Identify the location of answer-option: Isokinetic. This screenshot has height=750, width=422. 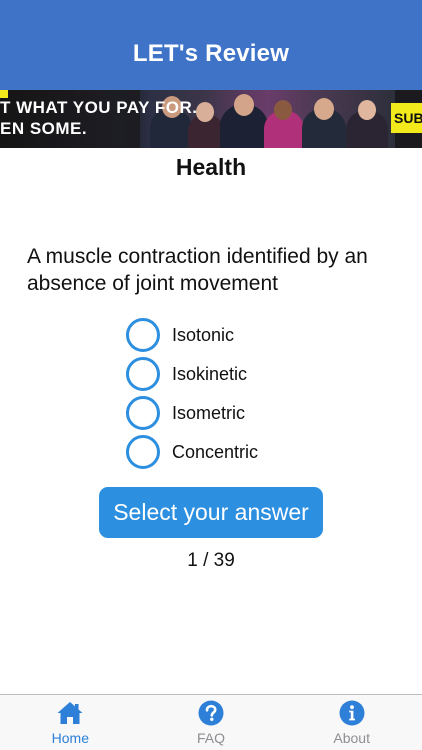
(192, 374).